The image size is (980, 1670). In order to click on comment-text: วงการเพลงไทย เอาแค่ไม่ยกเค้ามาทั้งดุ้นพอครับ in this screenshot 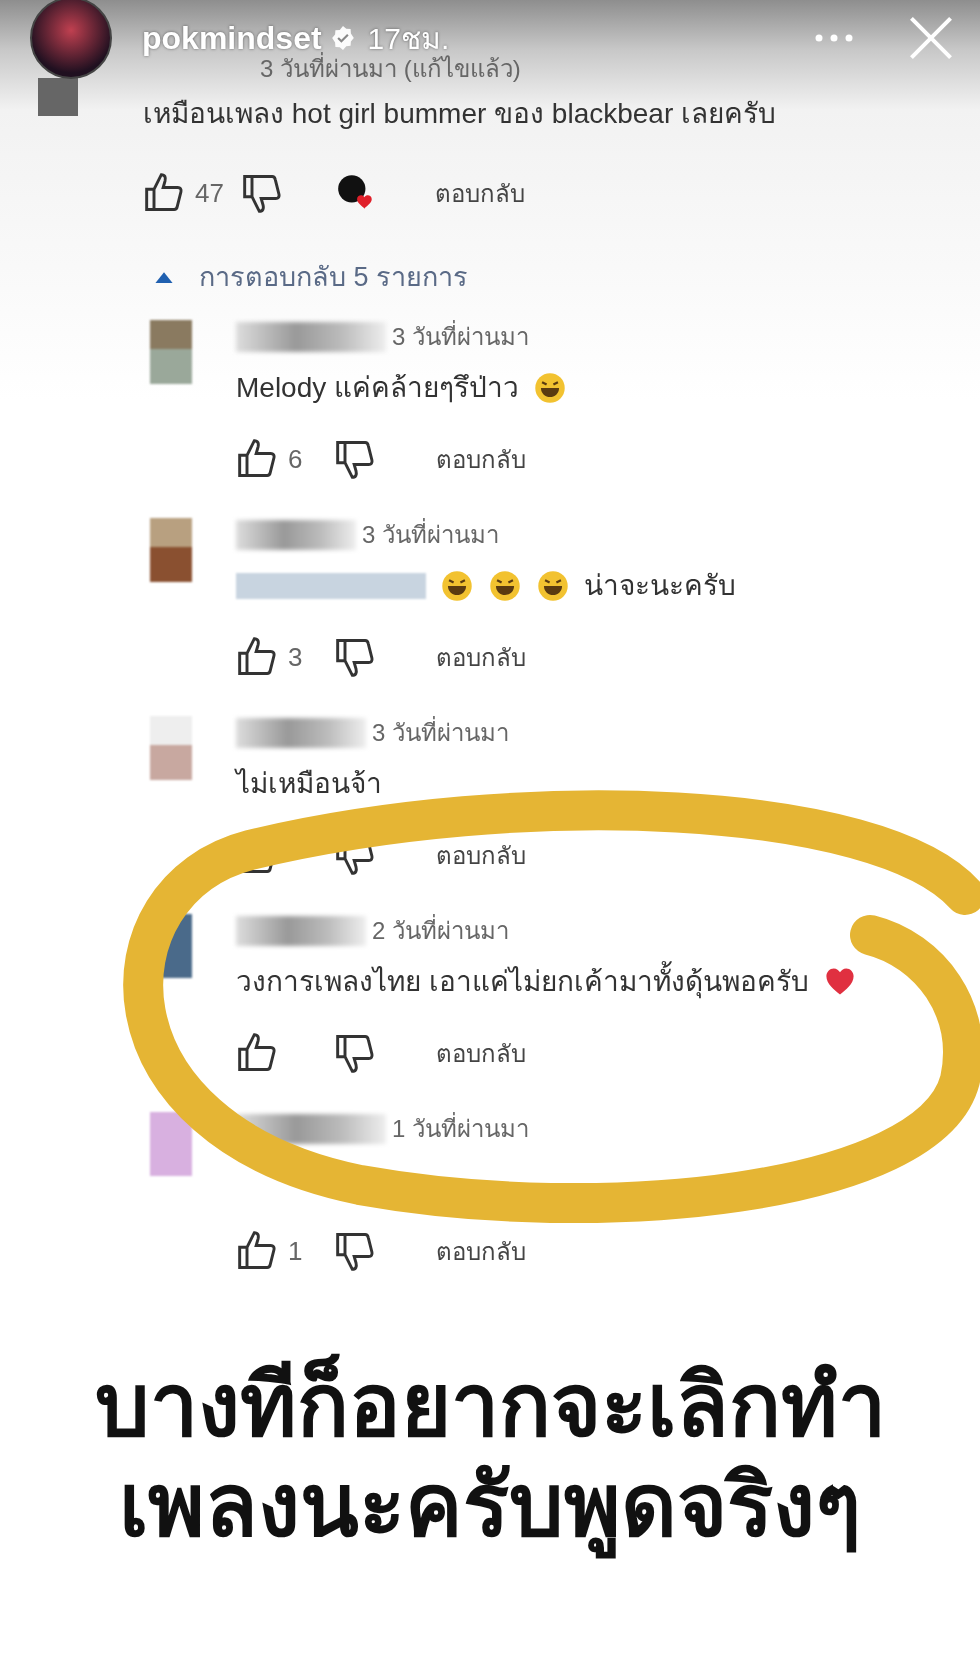, I will do `click(522, 982)`.